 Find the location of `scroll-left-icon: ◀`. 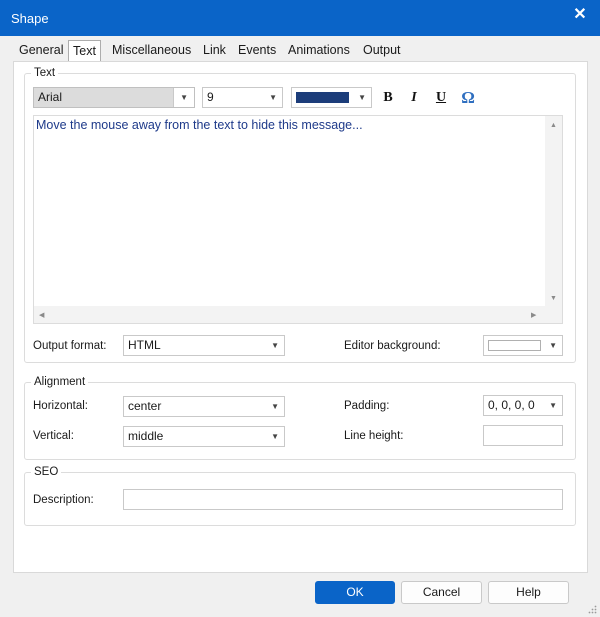

scroll-left-icon: ◀ is located at coordinates (41, 315).